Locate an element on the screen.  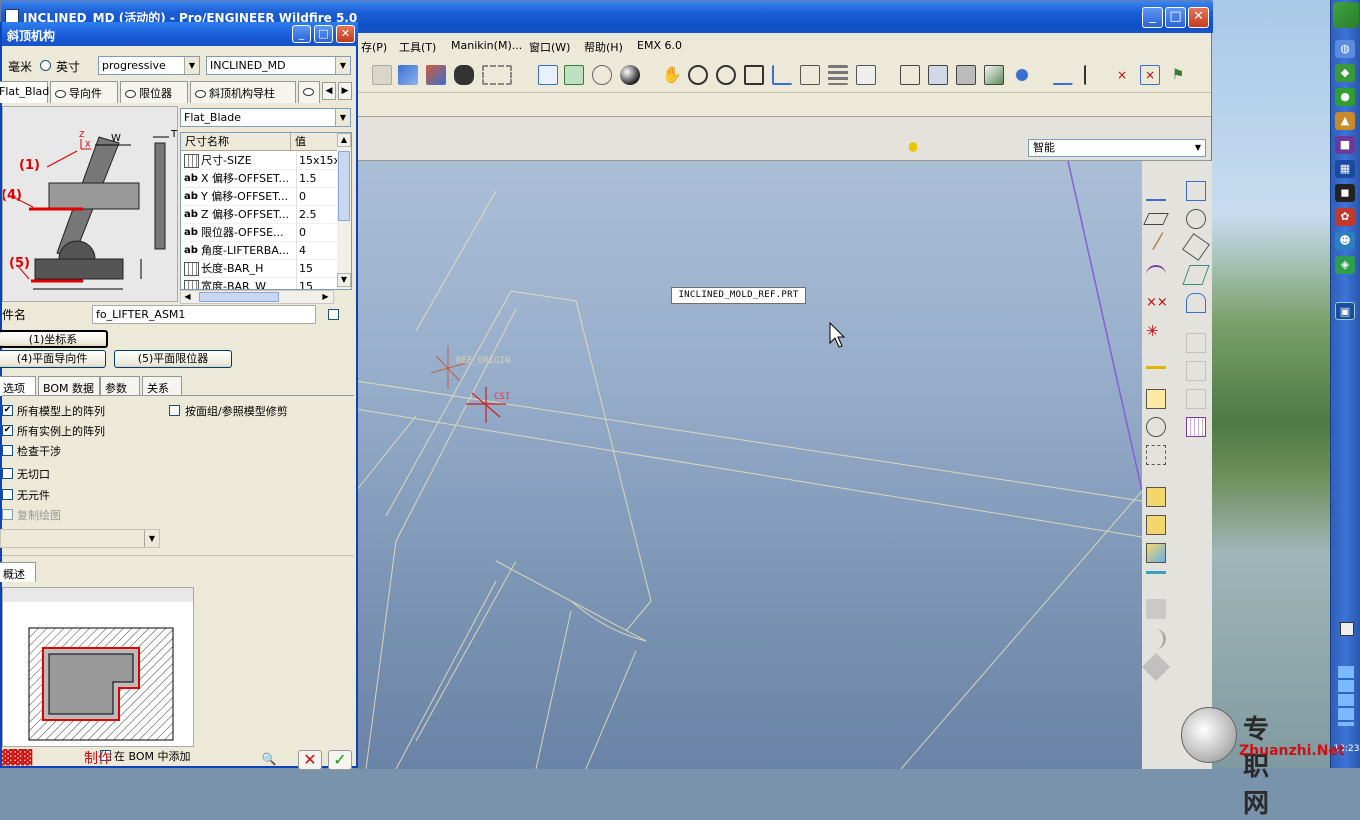
tray-icon-9: ◈ is located at coordinates (1345, 265).